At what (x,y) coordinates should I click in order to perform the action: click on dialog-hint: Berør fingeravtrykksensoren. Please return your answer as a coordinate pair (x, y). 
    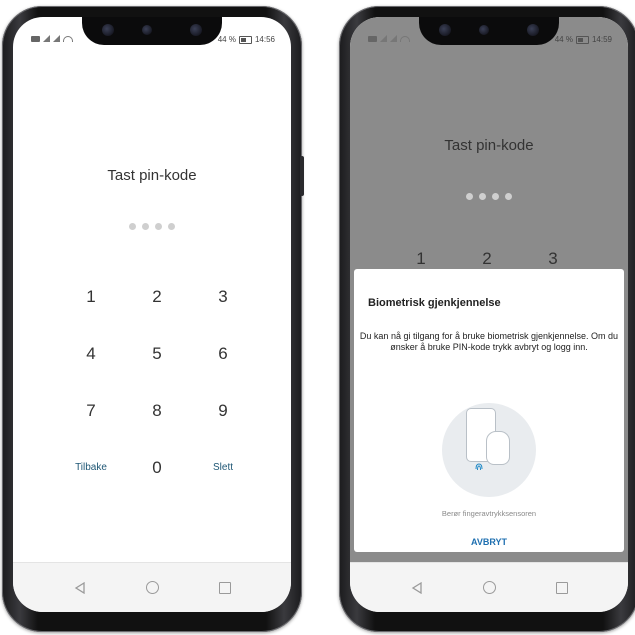
    Looking at the image, I should click on (489, 513).